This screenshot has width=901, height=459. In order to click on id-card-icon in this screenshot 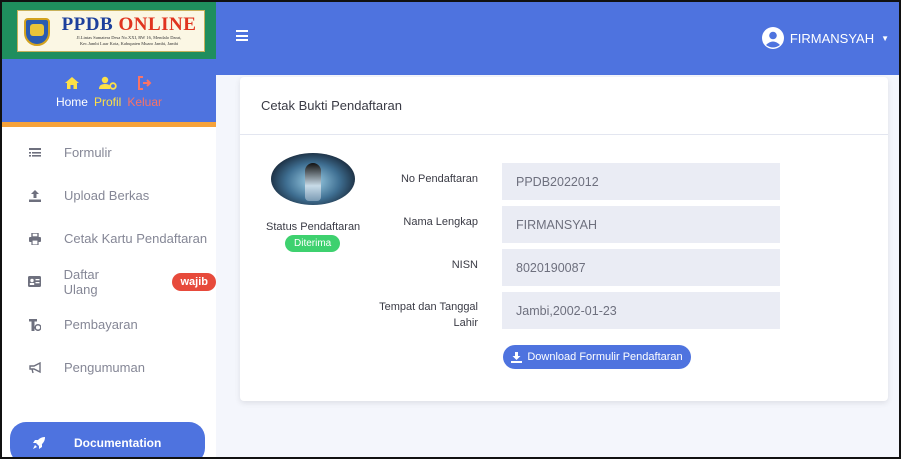, I will do `click(35, 281)`.